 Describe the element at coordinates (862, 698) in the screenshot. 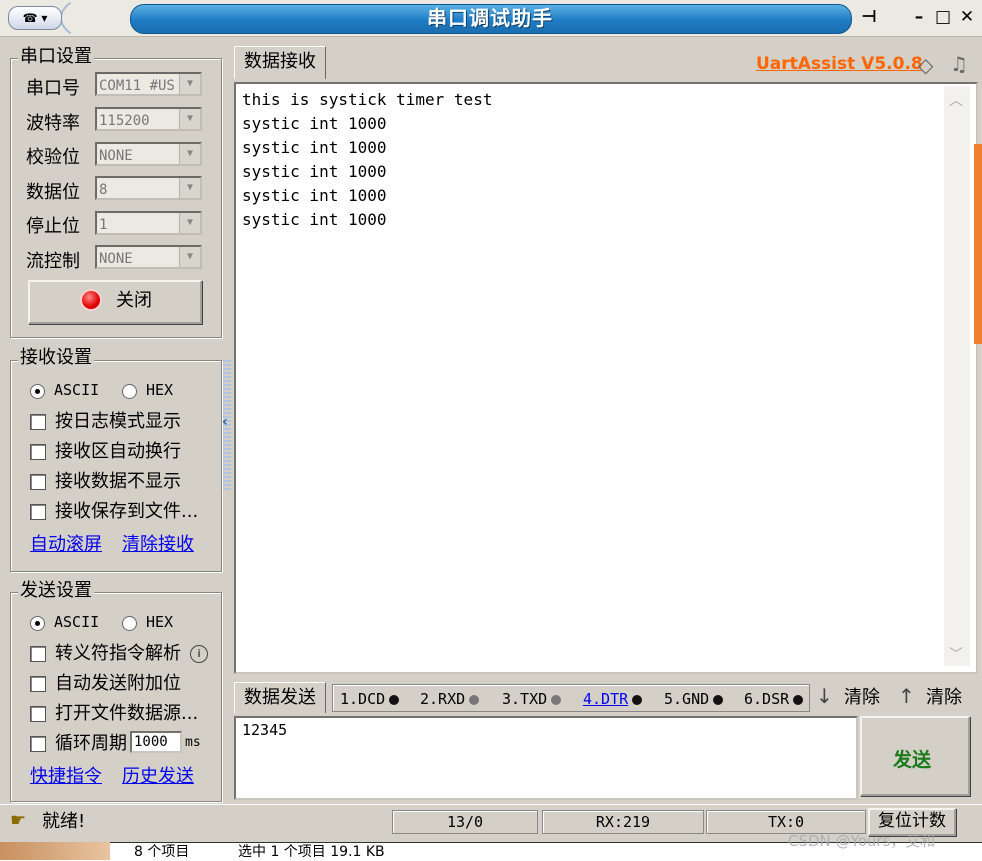

I see `clear-recv-button: 清除` at that location.